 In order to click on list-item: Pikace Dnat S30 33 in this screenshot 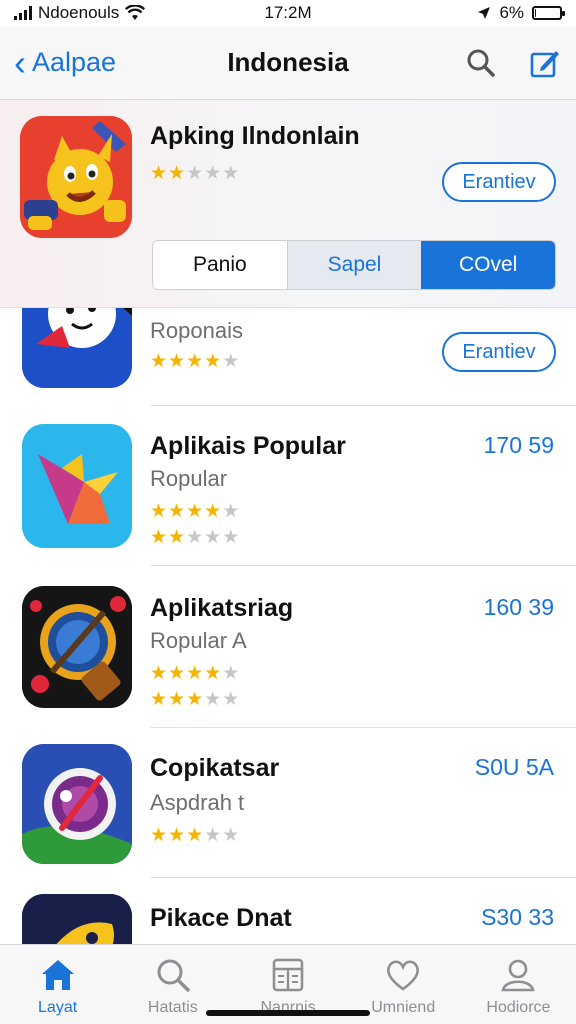, I will do `click(288, 911)`.